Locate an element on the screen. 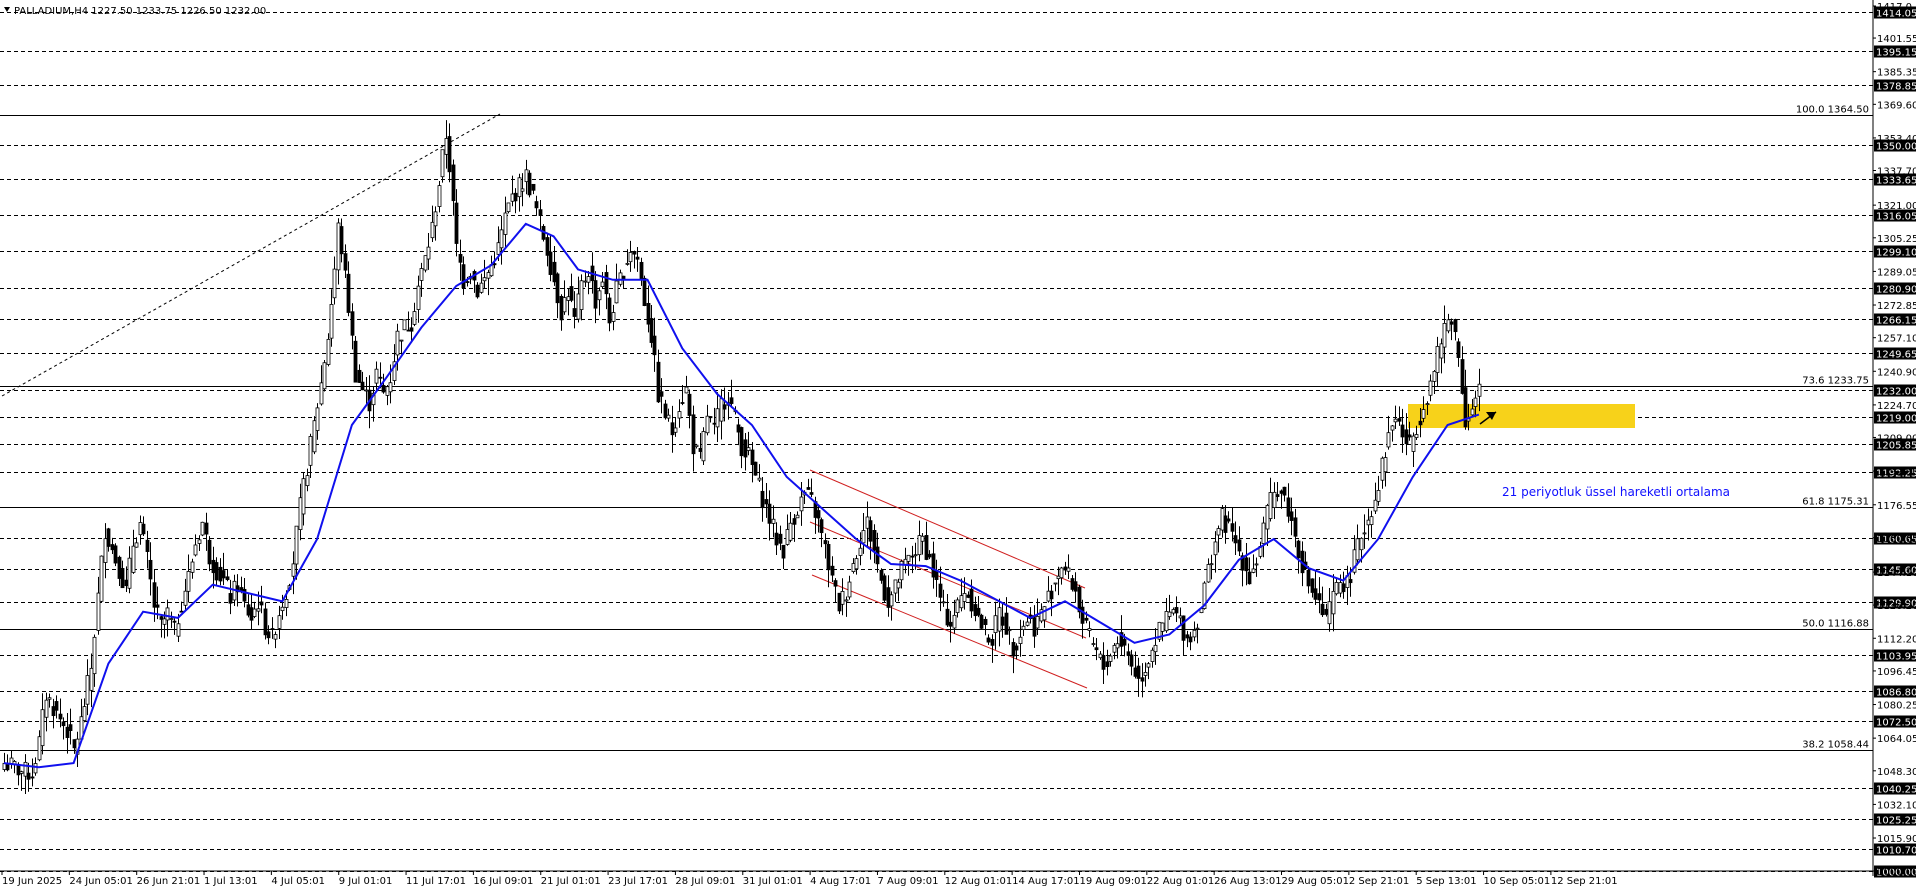 The height and width of the screenshot is (892, 1916). time-tick-label: 7 Aug 09:01 is located at coordinates (907, 881).